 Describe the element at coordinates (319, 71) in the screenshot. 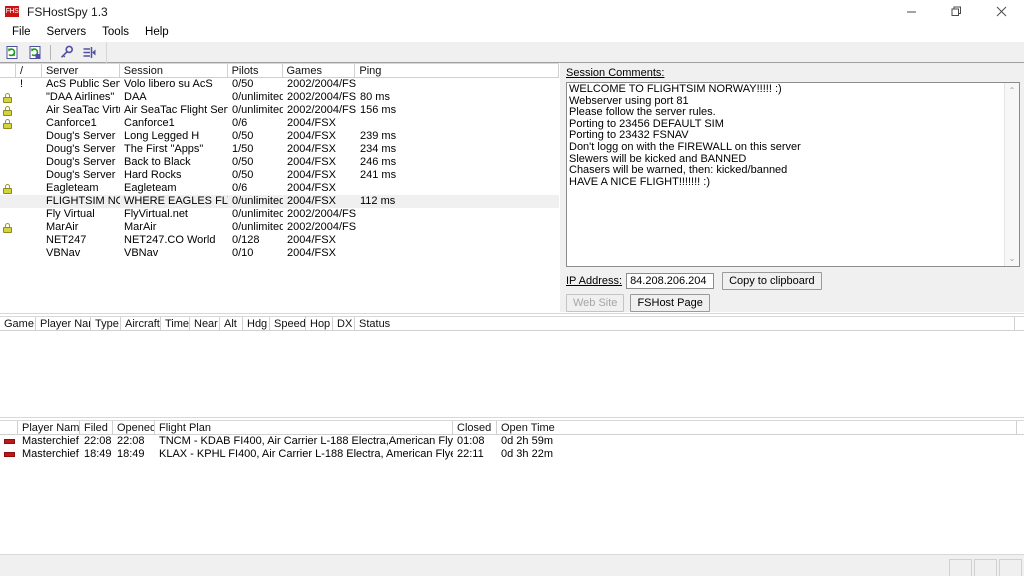

I see `server-col-games: Games` at that location.